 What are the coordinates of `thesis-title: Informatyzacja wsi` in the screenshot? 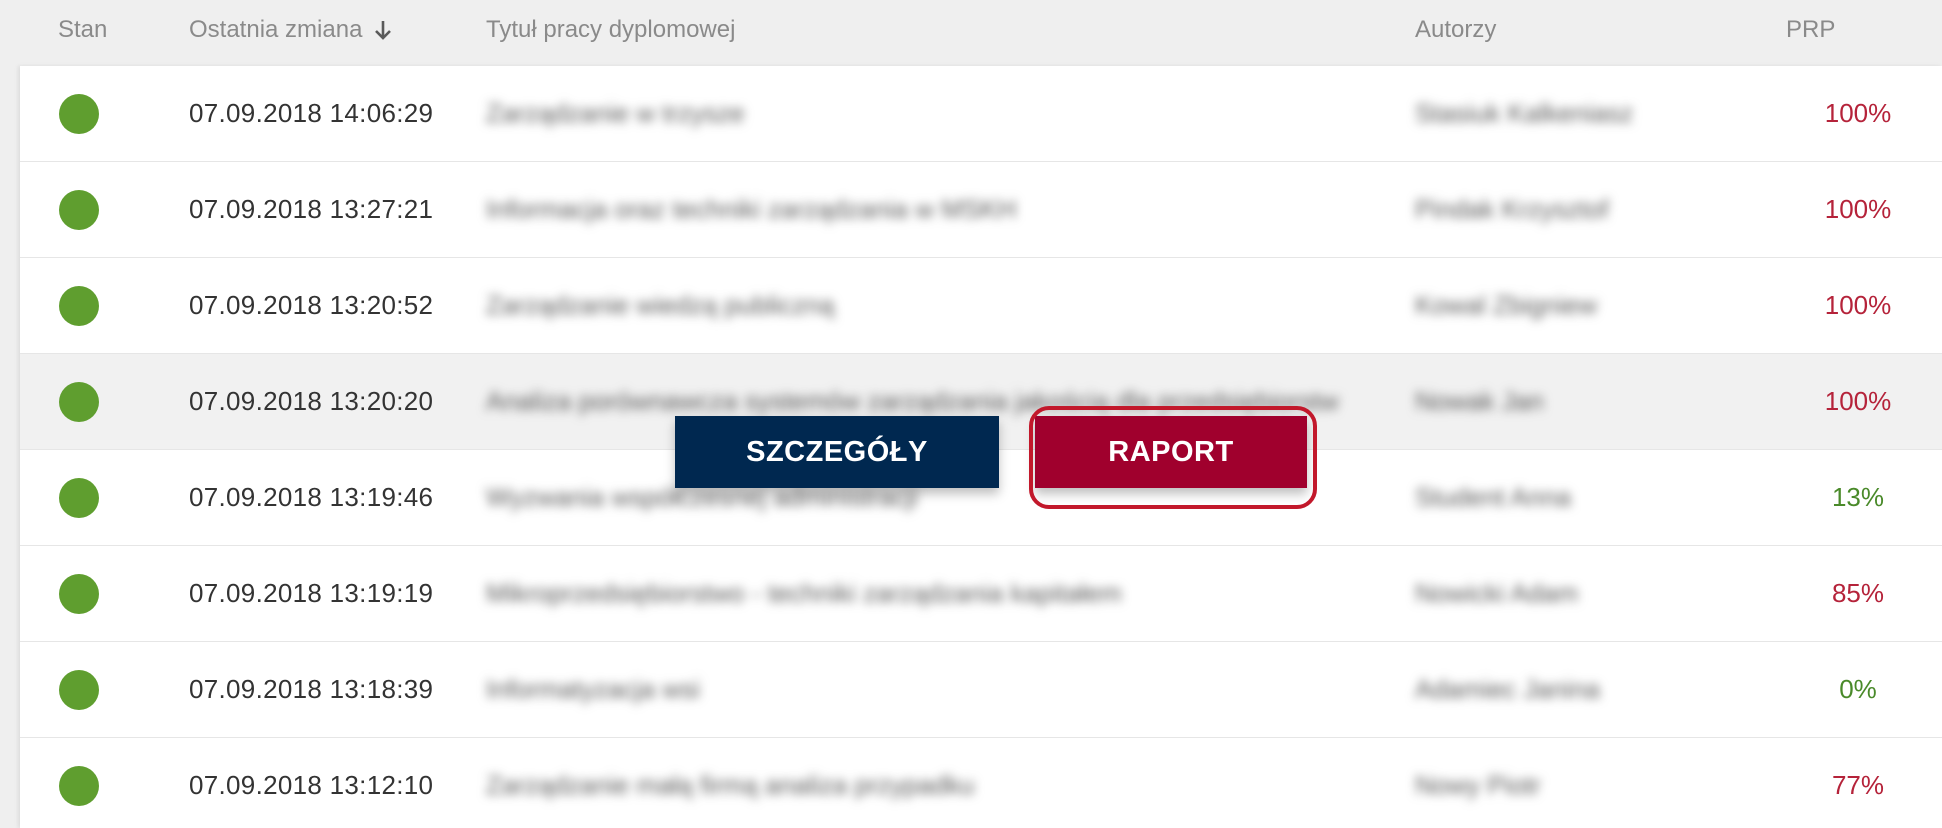 It's located at (593, 689).